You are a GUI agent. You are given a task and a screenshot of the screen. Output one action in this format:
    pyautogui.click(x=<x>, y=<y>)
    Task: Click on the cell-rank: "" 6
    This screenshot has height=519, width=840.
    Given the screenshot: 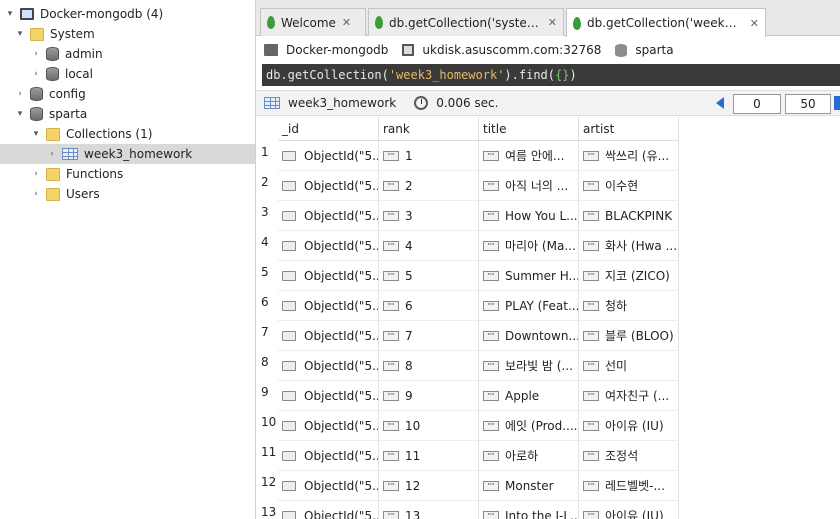 What is the action you would take?
    pyautogui.click(x=429, y=306)
    